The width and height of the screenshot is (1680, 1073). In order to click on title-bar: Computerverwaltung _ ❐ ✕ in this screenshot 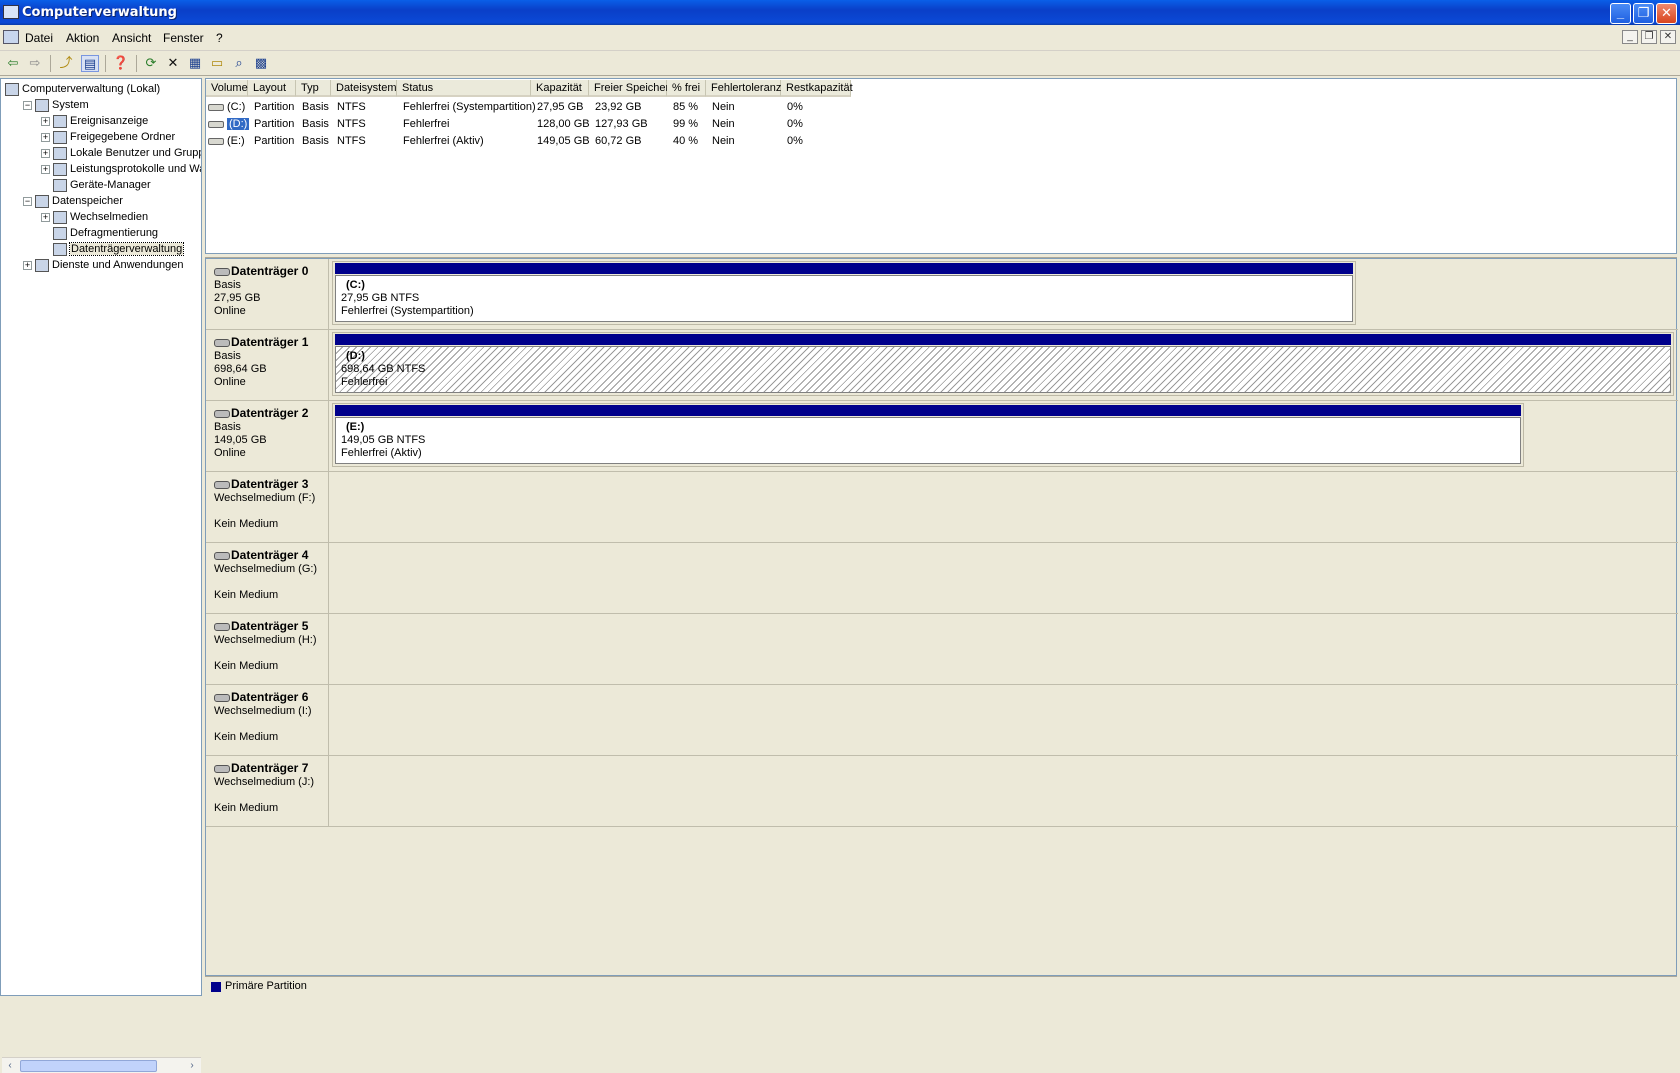, I will do `click(840, 12)`.